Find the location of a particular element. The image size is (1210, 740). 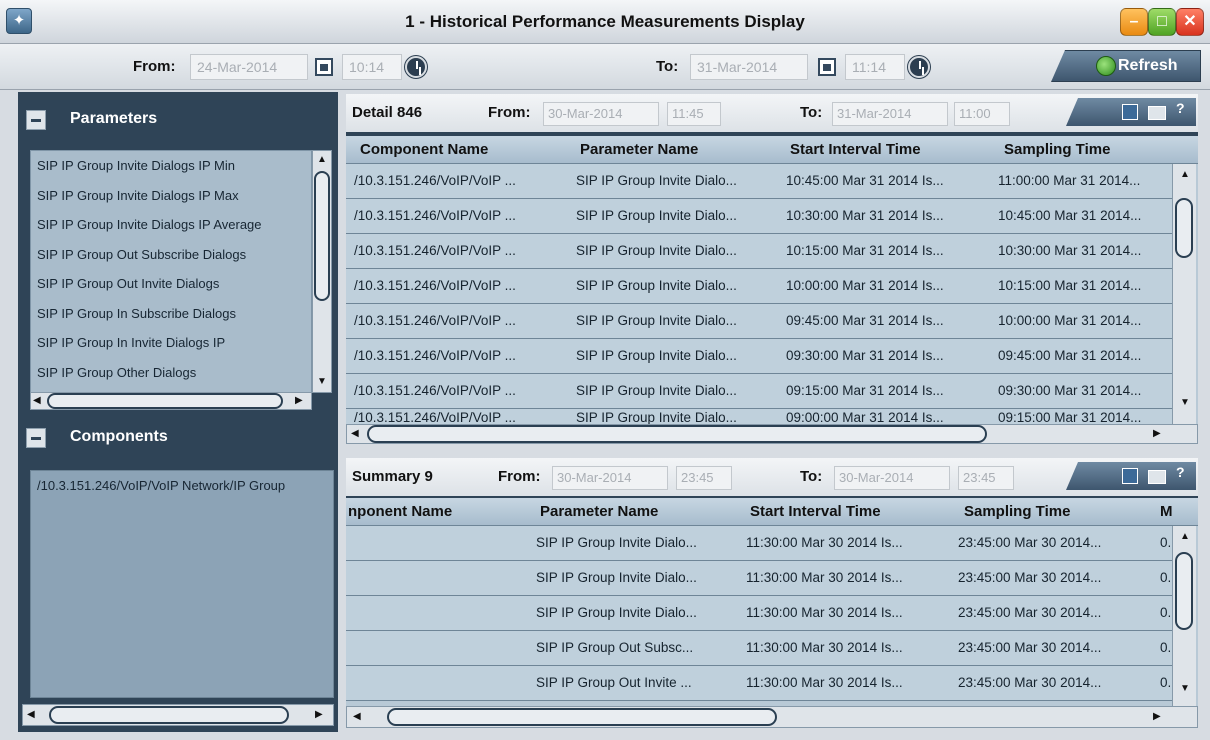

column-header: M is located at coordinates (1166, 512).